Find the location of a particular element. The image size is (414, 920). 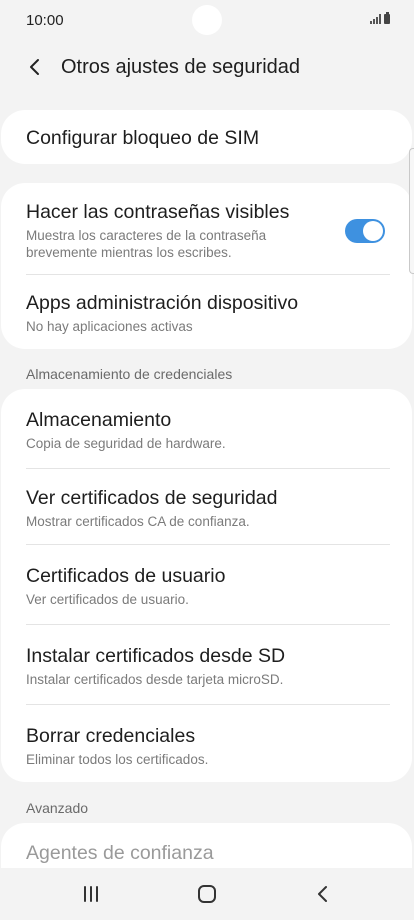

list-item-subtitle: Mostrar certificados CA de confianza. is located at coordinates (138, 521).